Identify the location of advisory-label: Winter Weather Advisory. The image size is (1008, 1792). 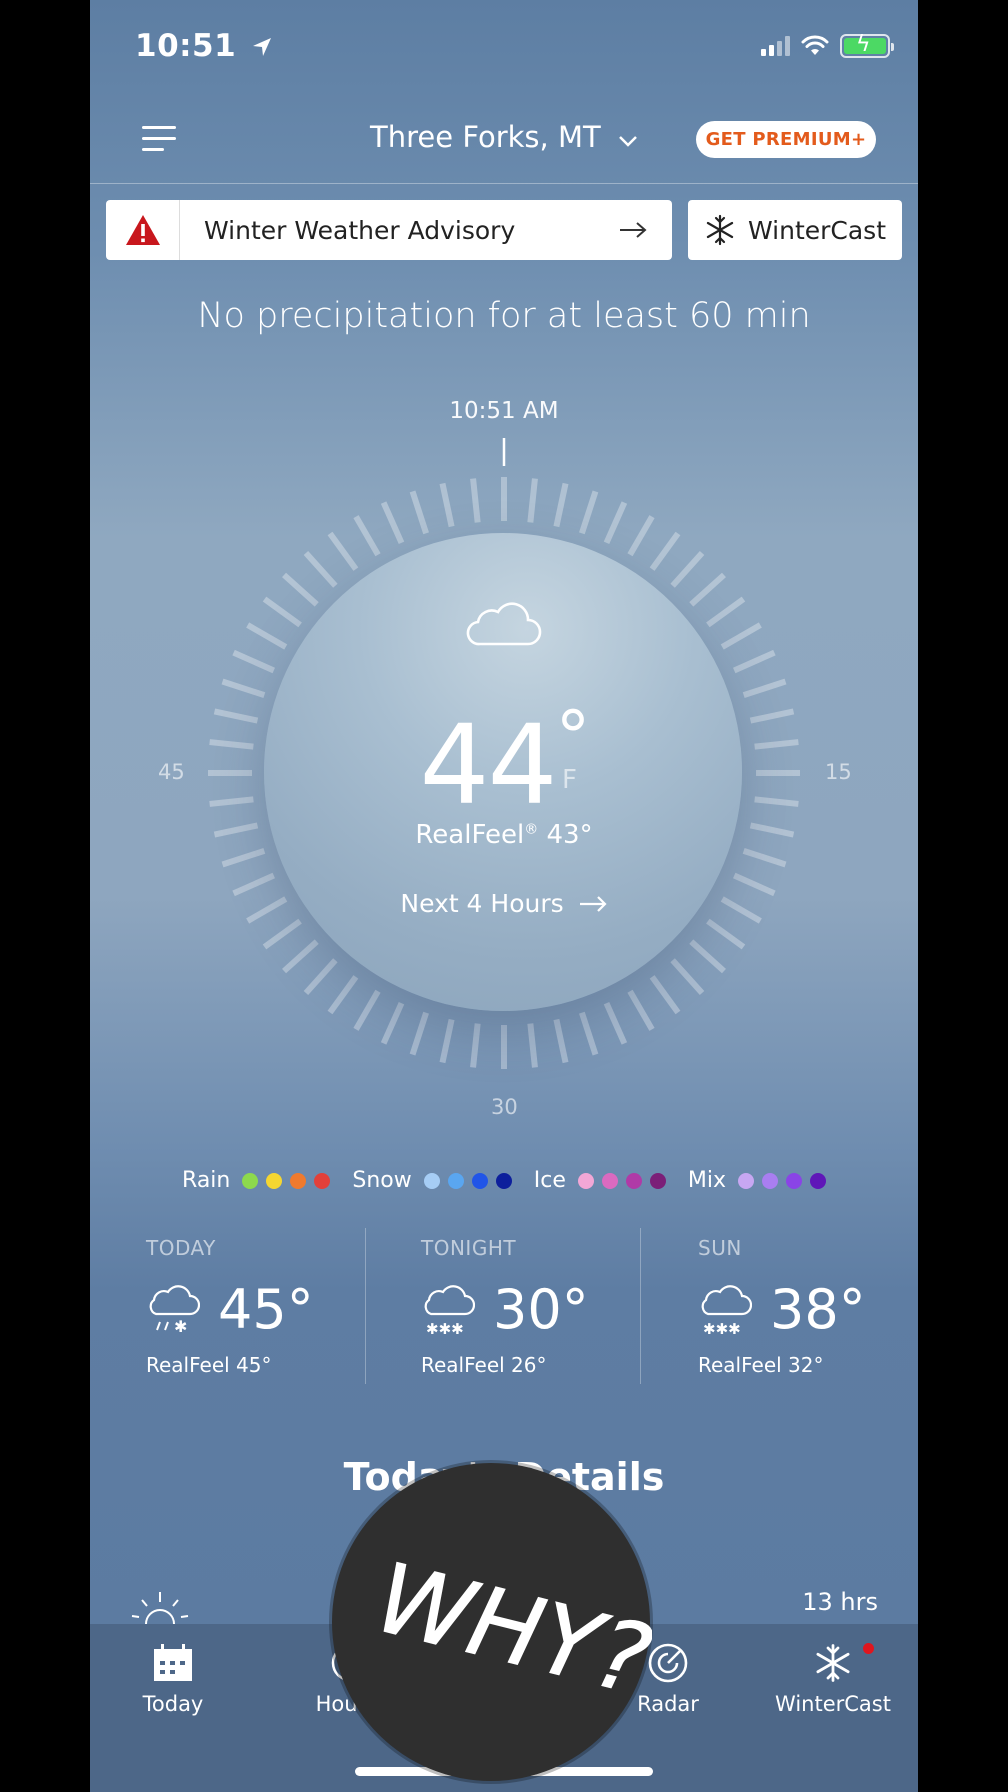
(360, 230).